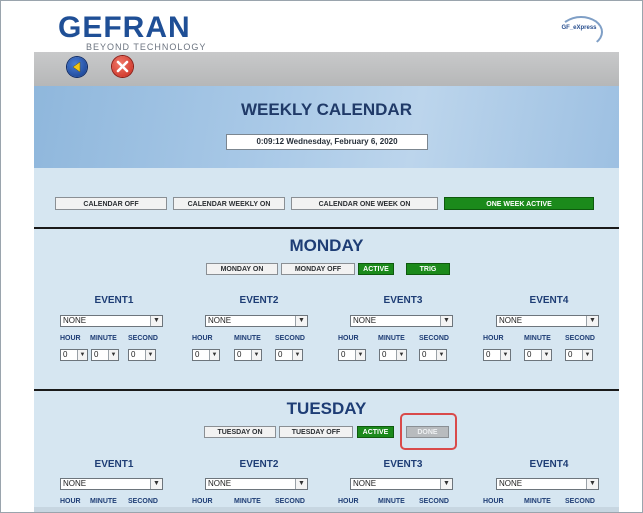 The height and width of the screenshot is (513, 643). I want to click on express-logo: GF_eXpress, so click(579, 32).